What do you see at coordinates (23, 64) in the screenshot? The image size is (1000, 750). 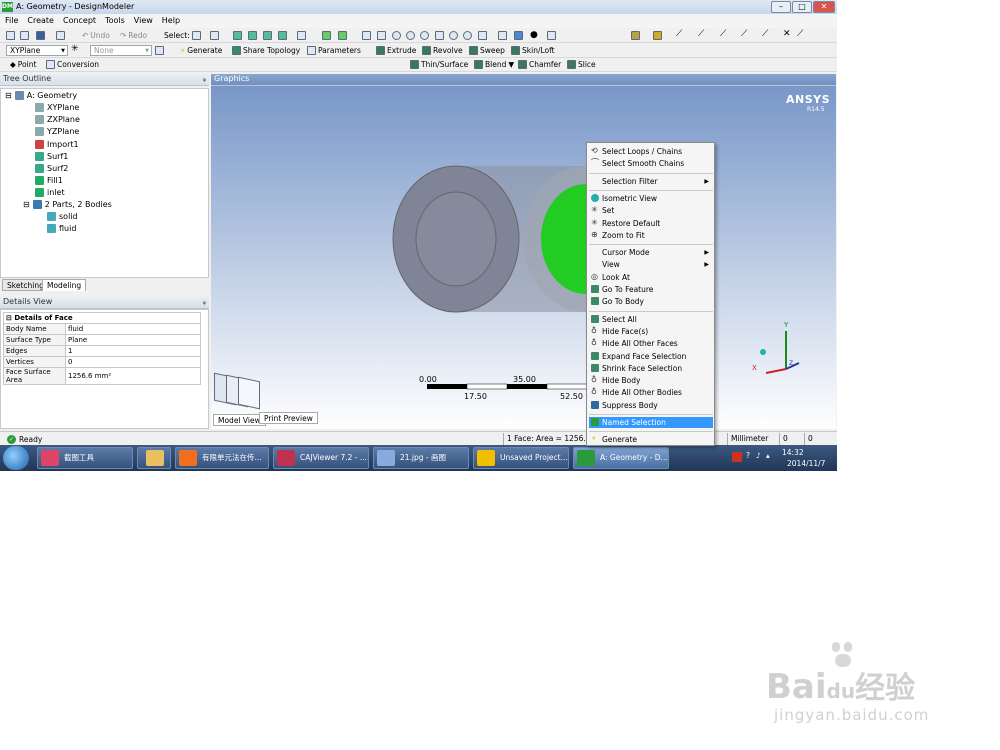 I see `point-button: ◆ Point` at bounding box center [23, 64].